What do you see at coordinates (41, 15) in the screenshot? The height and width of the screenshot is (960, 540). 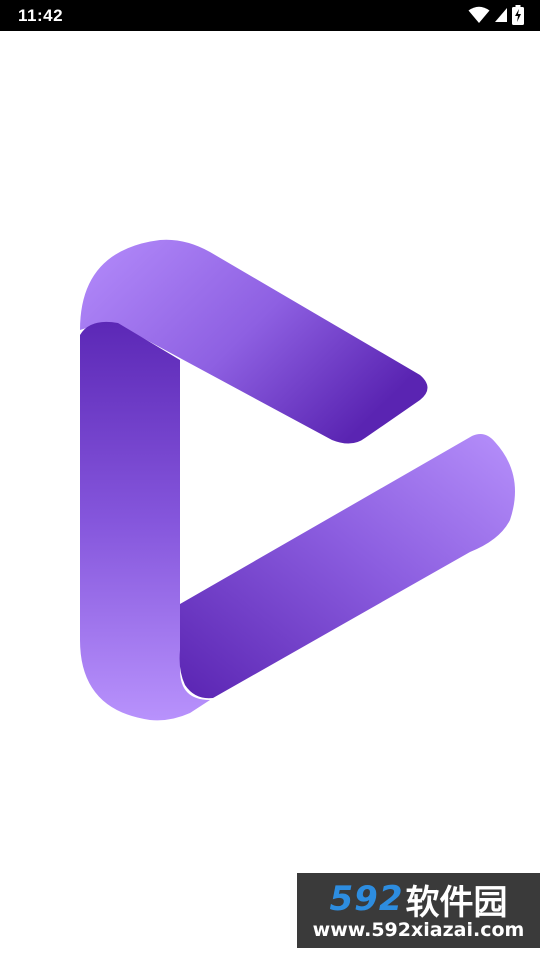 I see `status-time: 11:42` at bounding box center [41, 15].